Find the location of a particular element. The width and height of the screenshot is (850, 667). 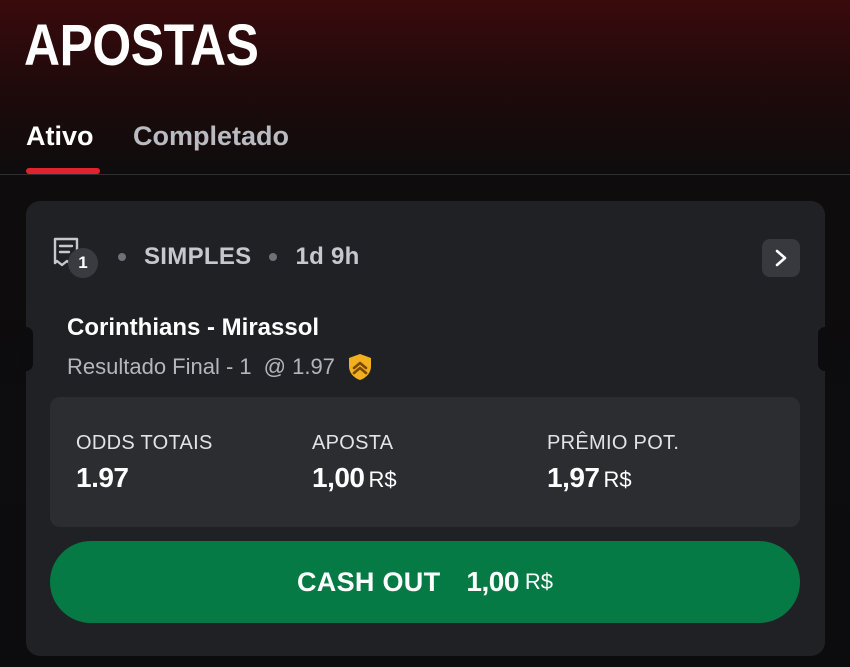

tab-ativo: Ativo is located at coordinates (60, 136).